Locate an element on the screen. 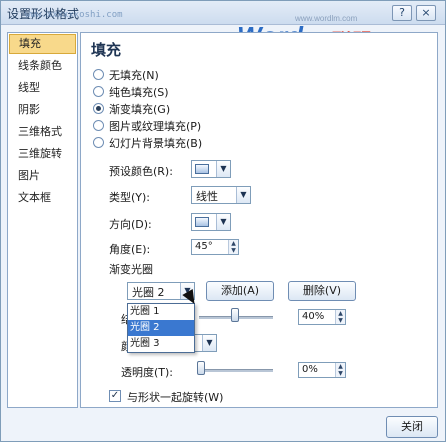 Image resolution: width=446 pixels, height=442 pixels. add-stop-button: 添加(A) is located at coordinates (240, 291).